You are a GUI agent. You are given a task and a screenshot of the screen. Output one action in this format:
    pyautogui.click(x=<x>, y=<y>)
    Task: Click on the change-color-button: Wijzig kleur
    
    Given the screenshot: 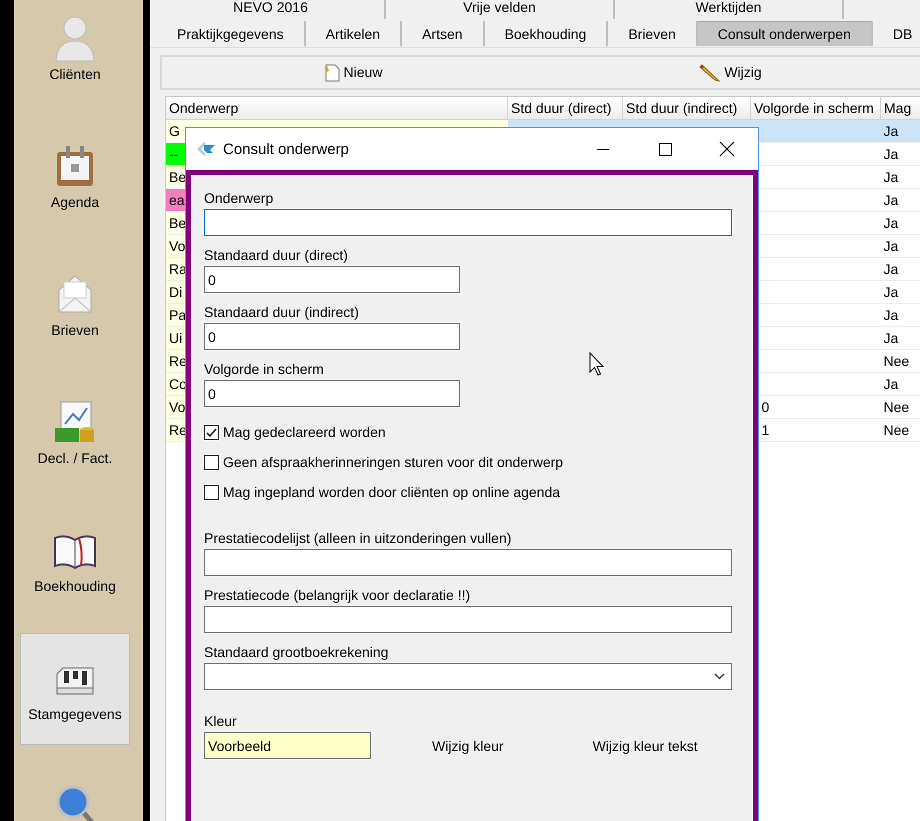 What is the action you would take?
    pyautogui.click(x=468, y=746)
    